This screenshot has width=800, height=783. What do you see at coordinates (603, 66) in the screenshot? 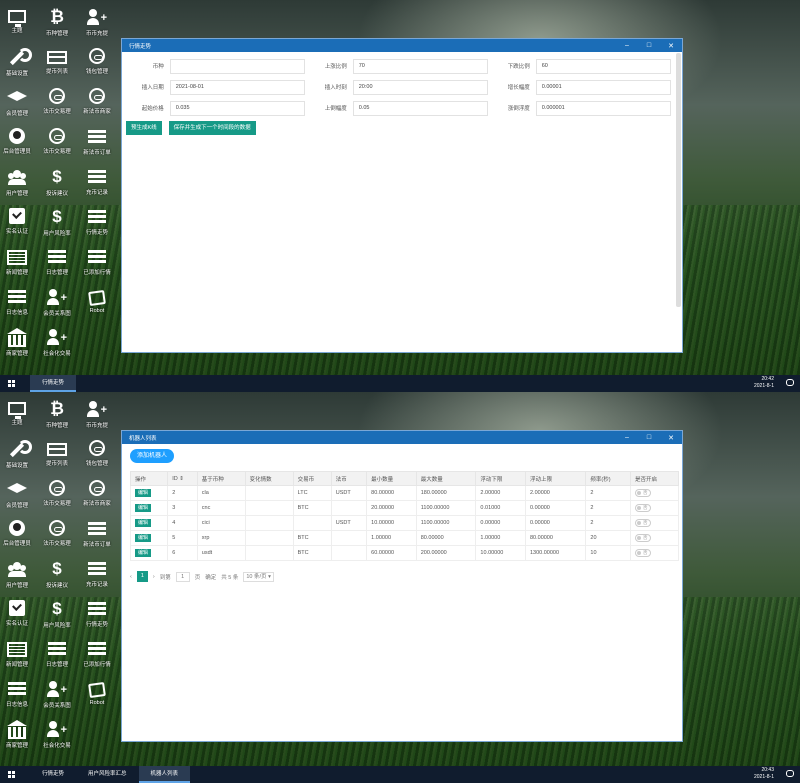
I see `fall-ratio-input: 60` at bounding box center [603, 66].